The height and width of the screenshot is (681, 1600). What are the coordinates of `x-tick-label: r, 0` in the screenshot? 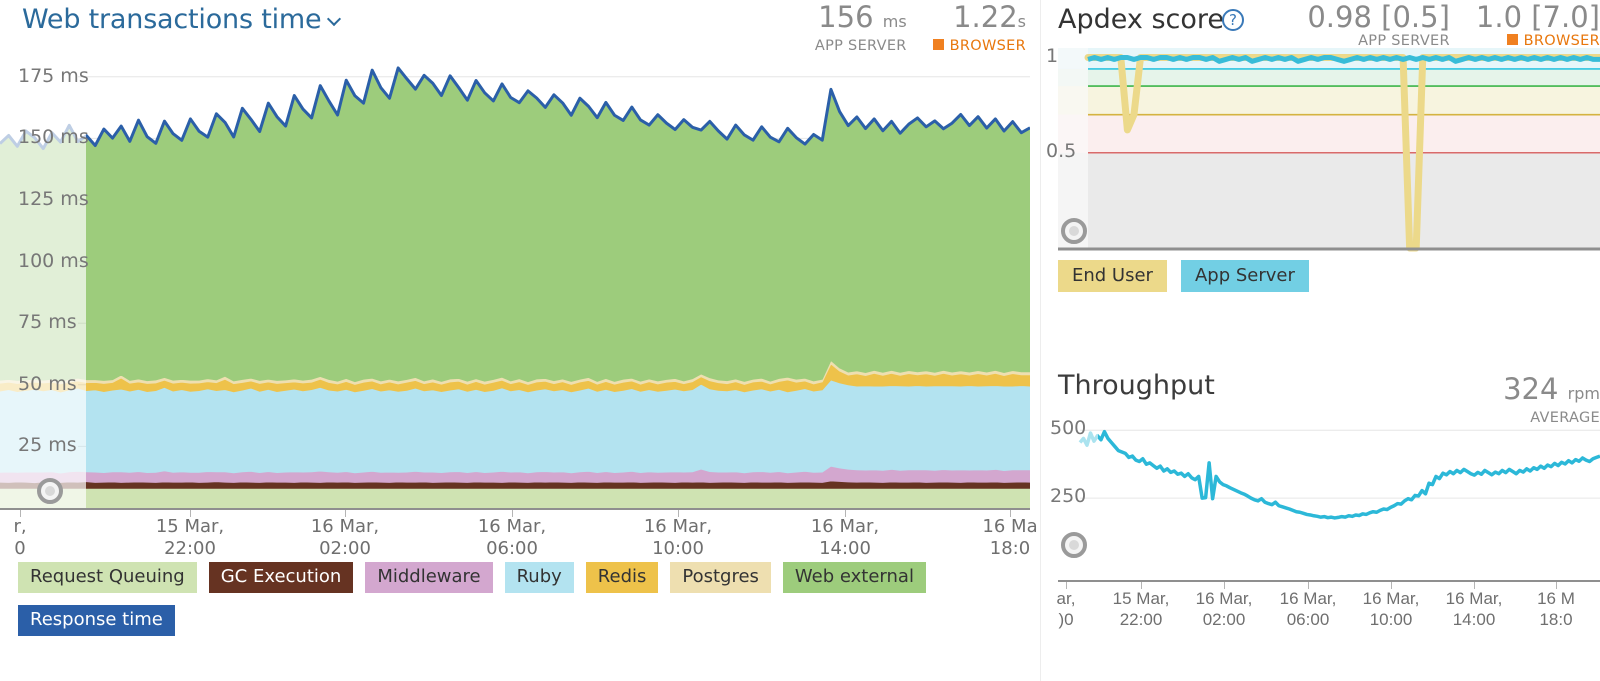 It's located at (20, 537).